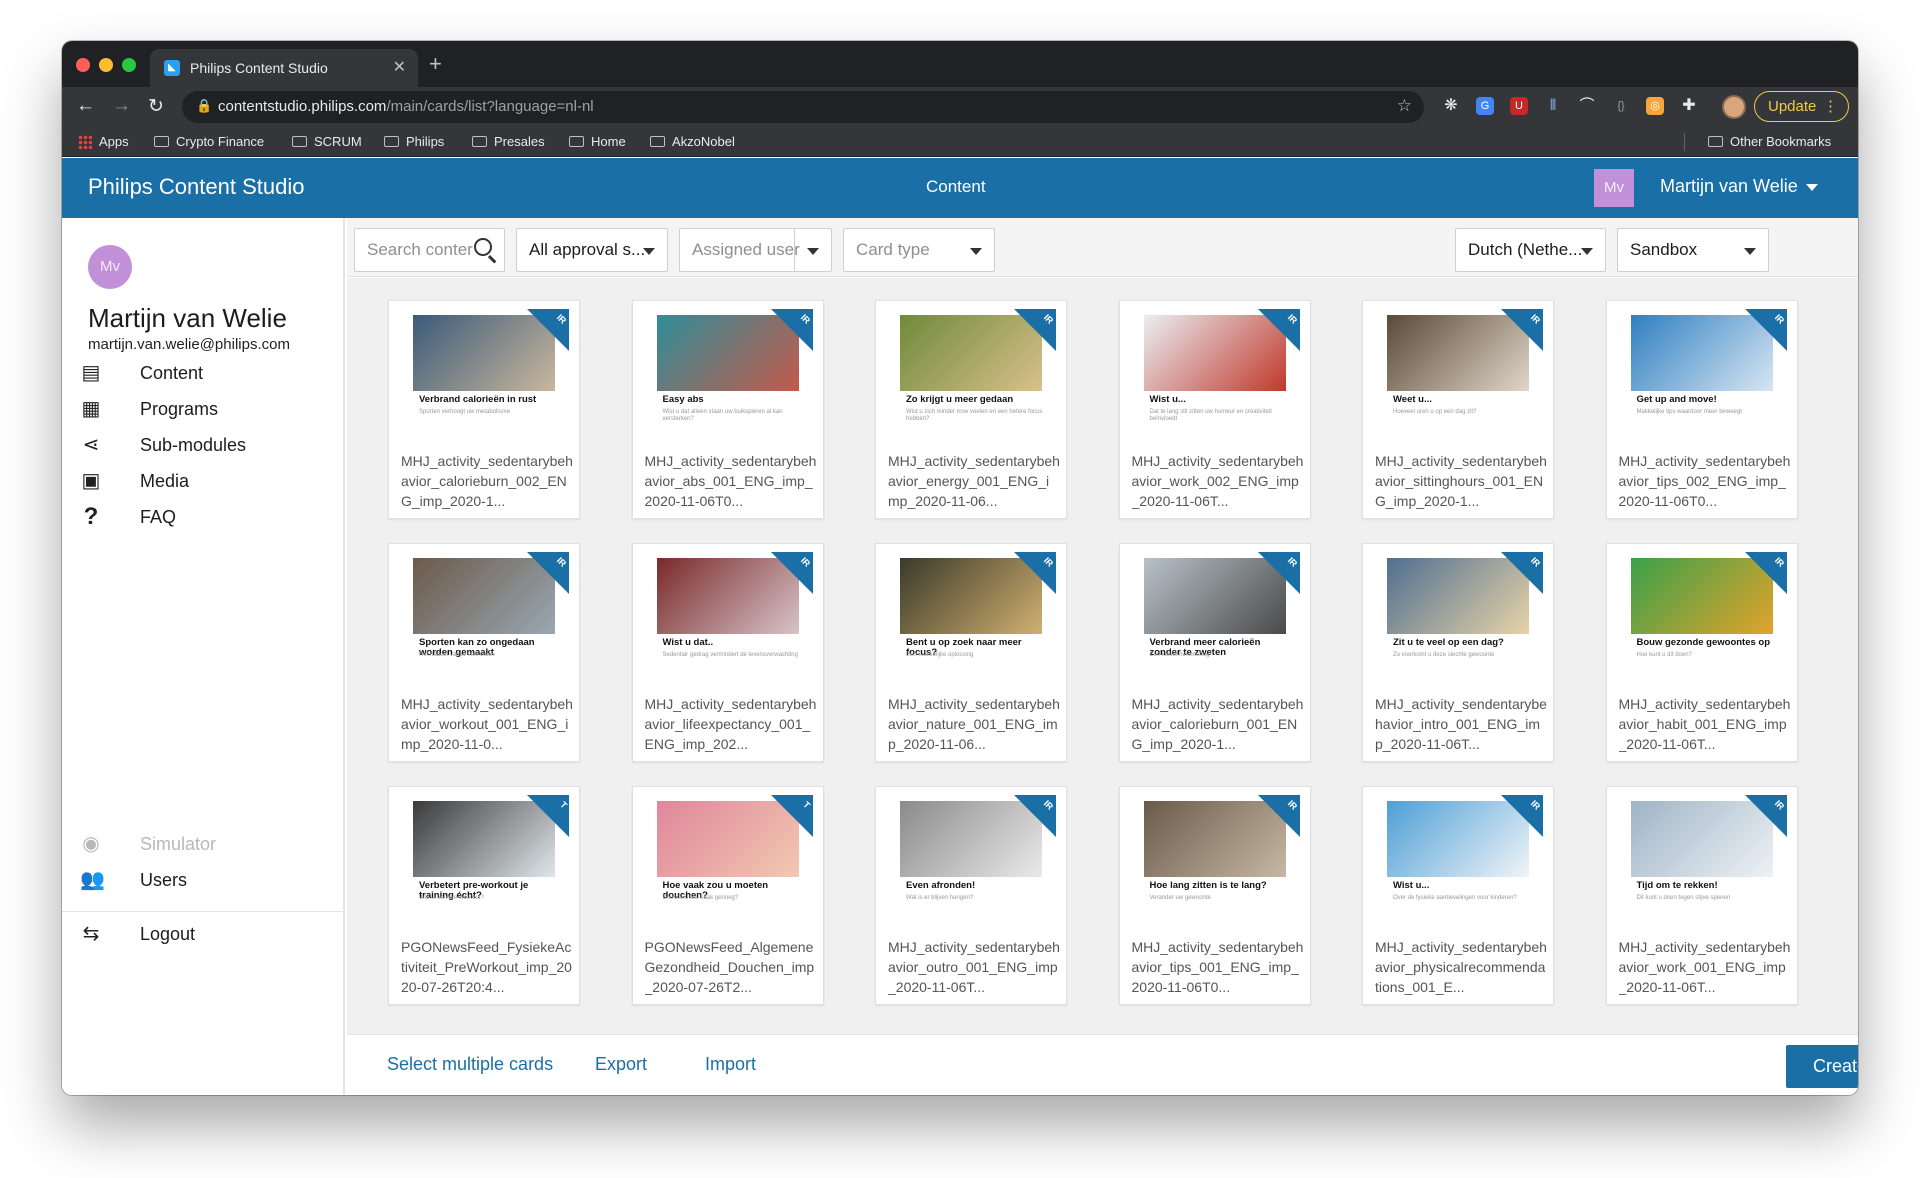  Describe the element at coordinates (1519, 106) in the screenshot. I see `ublock-extension-icon: U` at that location.